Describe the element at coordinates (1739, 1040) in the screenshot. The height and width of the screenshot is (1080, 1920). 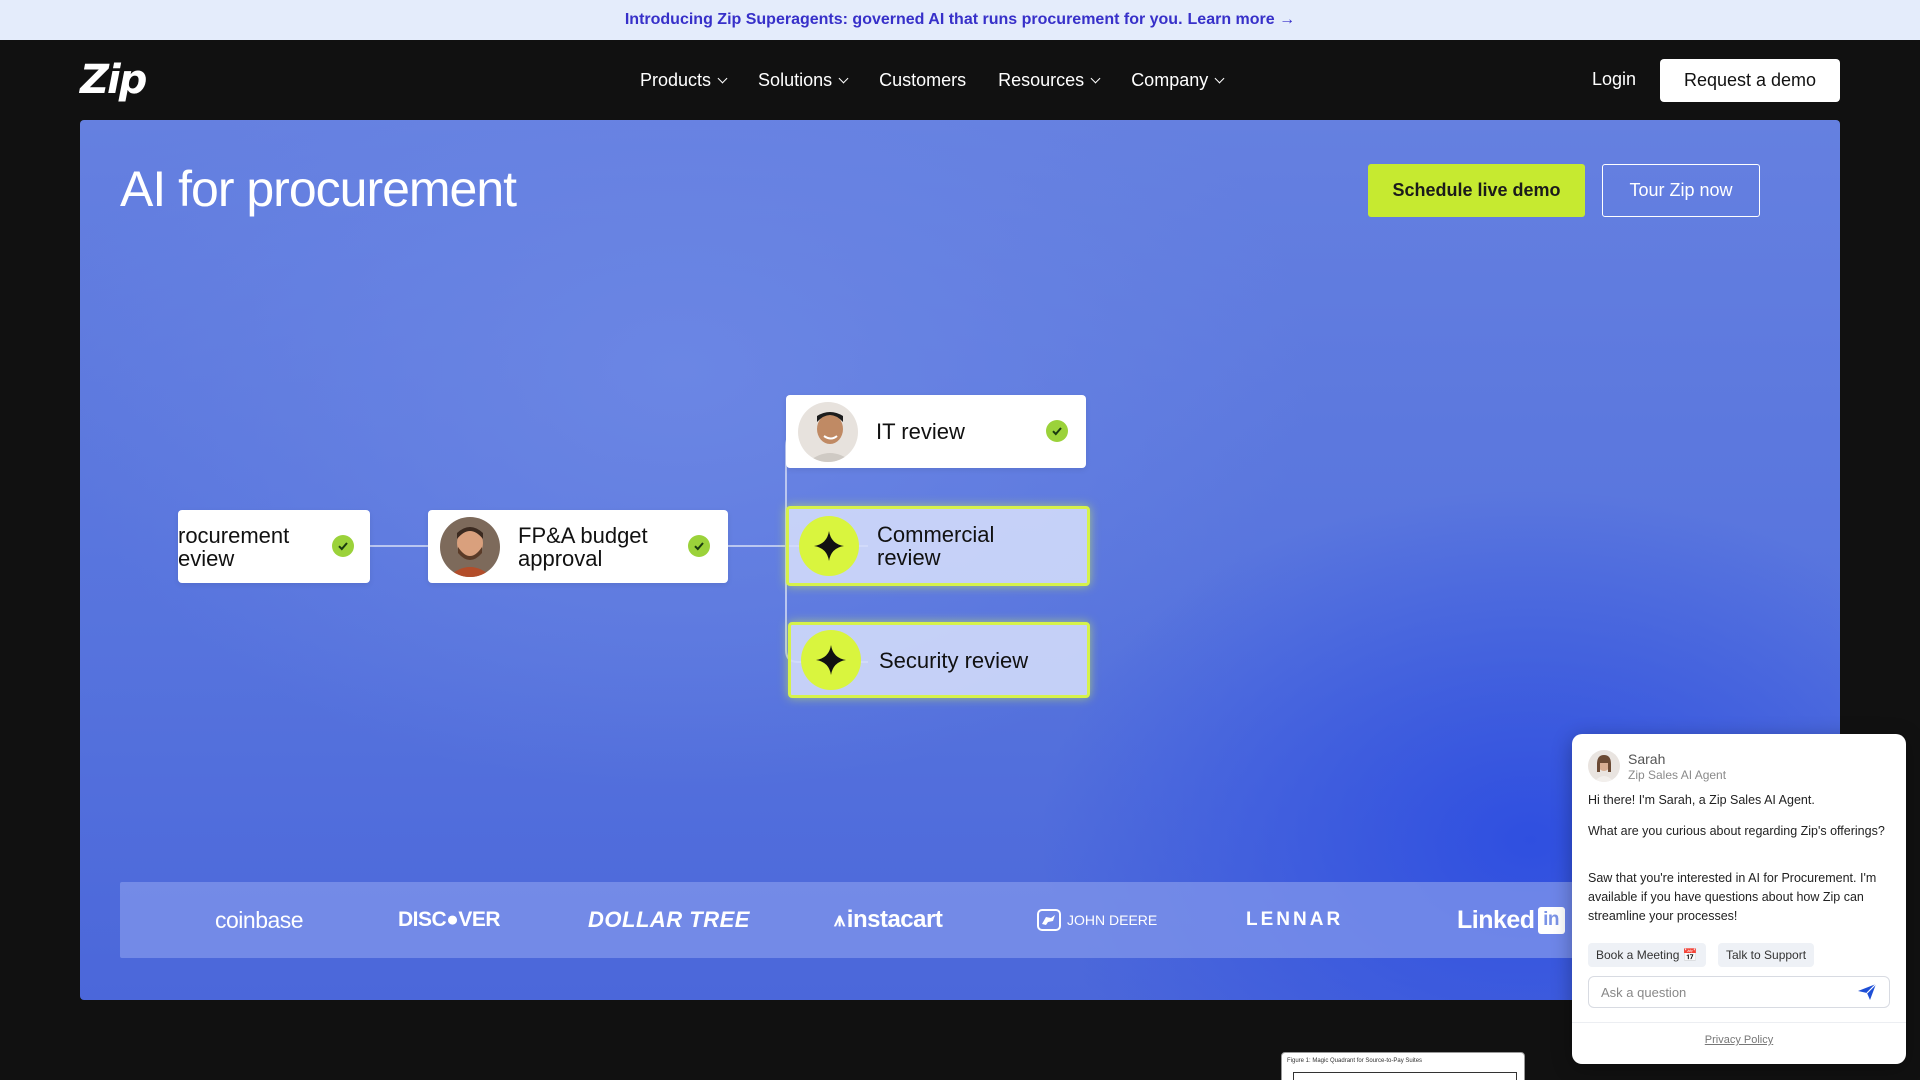
I see `privacy-policy-link: Privacy Policy` at that location.